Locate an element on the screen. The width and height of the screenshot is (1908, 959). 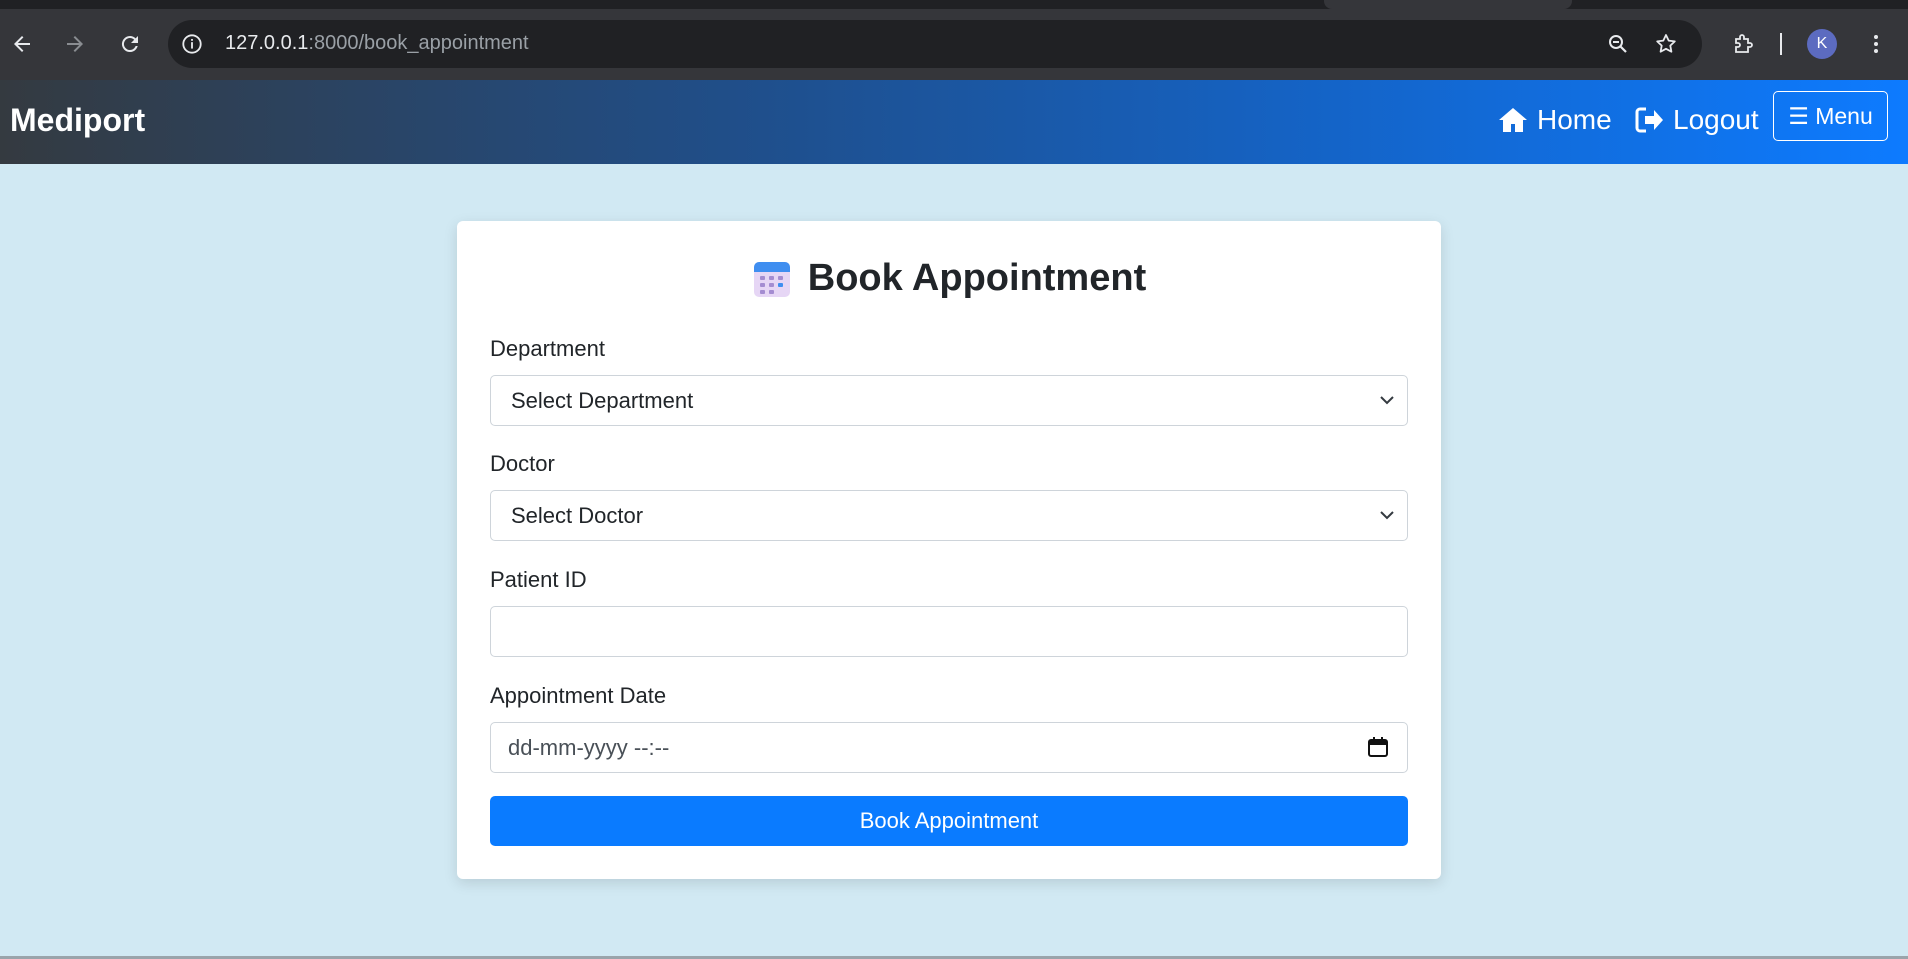
patient-id-input is located at coordinates (949, 631).